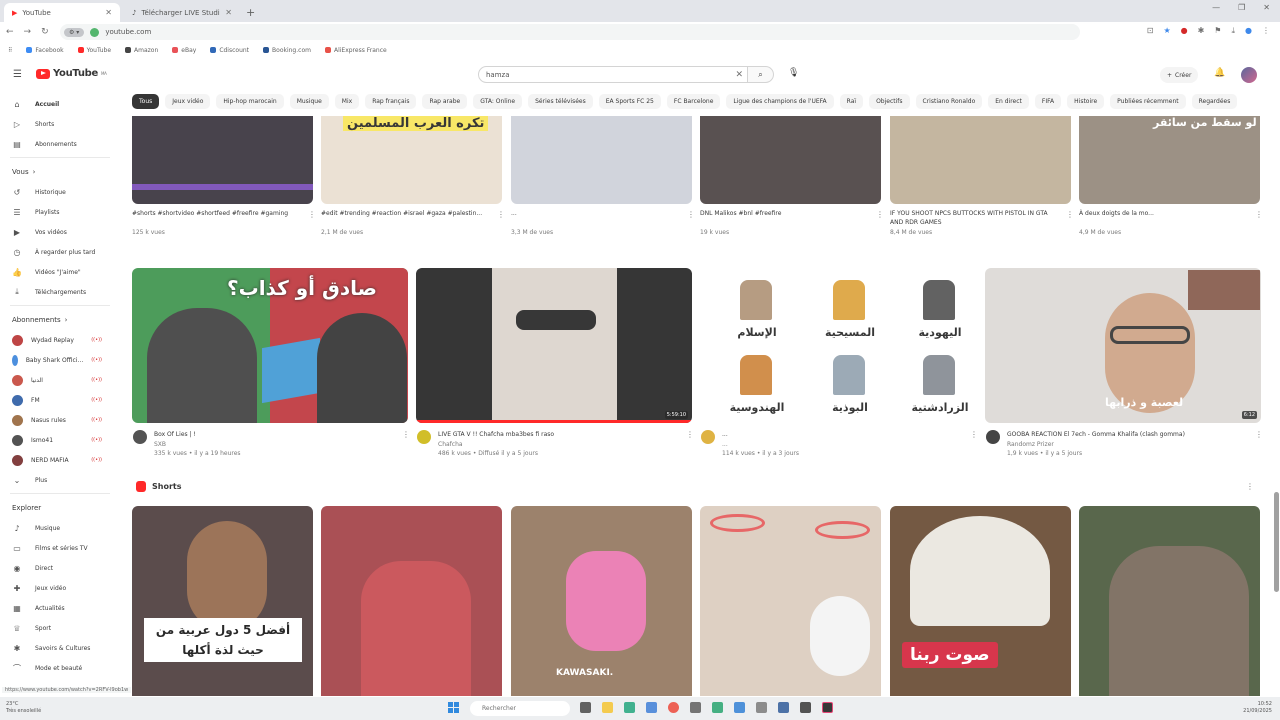 Image resolution: width=1280 pixels, height=720 pixels. What do you see at coordinates (980, 601) in the screenshot?
I see `short-thumbnail: صوت ربنا` at bounding box center [980, 601].